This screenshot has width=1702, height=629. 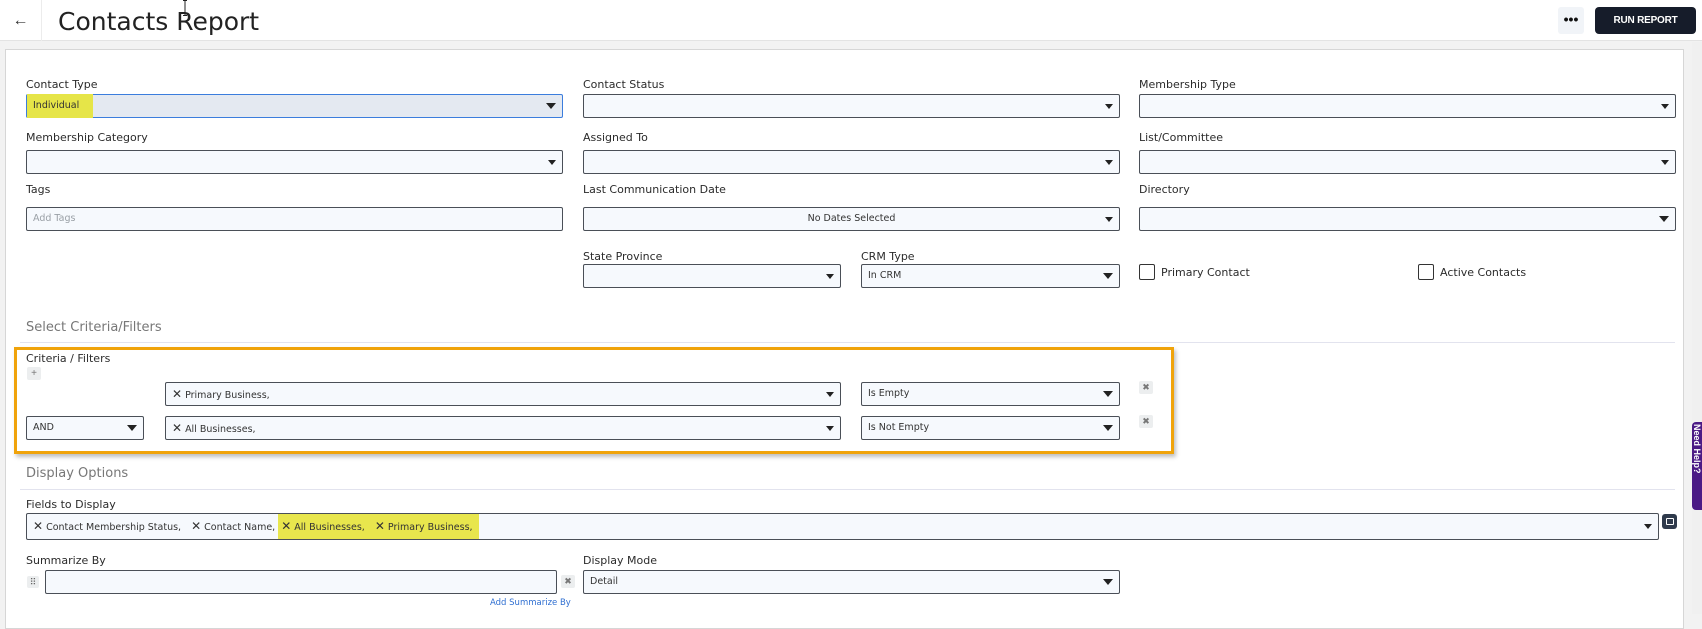 What do you see at coordinates (21, 20) in the screenshot?
I see `back-button: ←` at bounding box center [21, 20].